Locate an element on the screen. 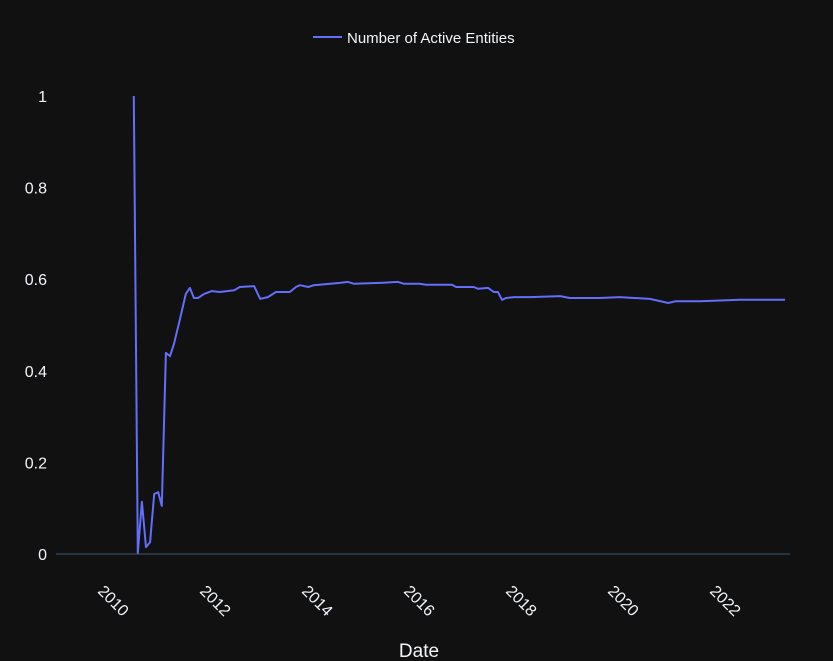 This screenshot has width=833, height=661. x-tick-label: 2010 is located at coordinates (112, 601).